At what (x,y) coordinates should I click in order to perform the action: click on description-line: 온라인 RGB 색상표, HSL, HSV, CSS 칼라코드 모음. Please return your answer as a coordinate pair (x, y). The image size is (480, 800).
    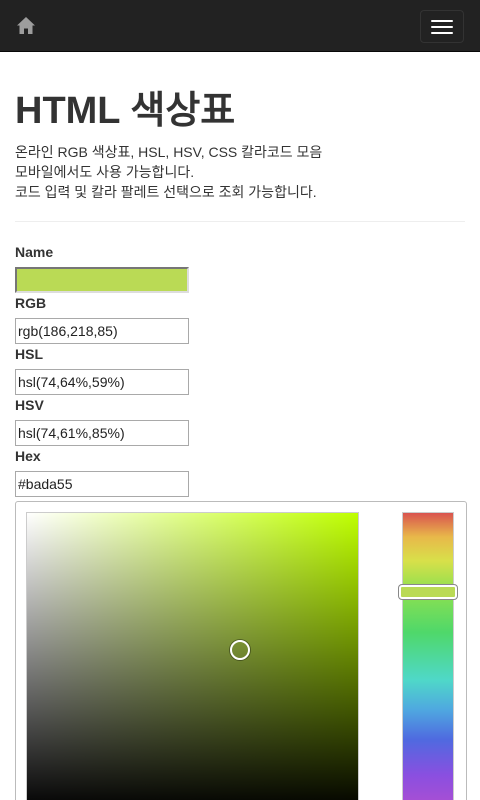
    Looking at the image, I should click on (169, 152).